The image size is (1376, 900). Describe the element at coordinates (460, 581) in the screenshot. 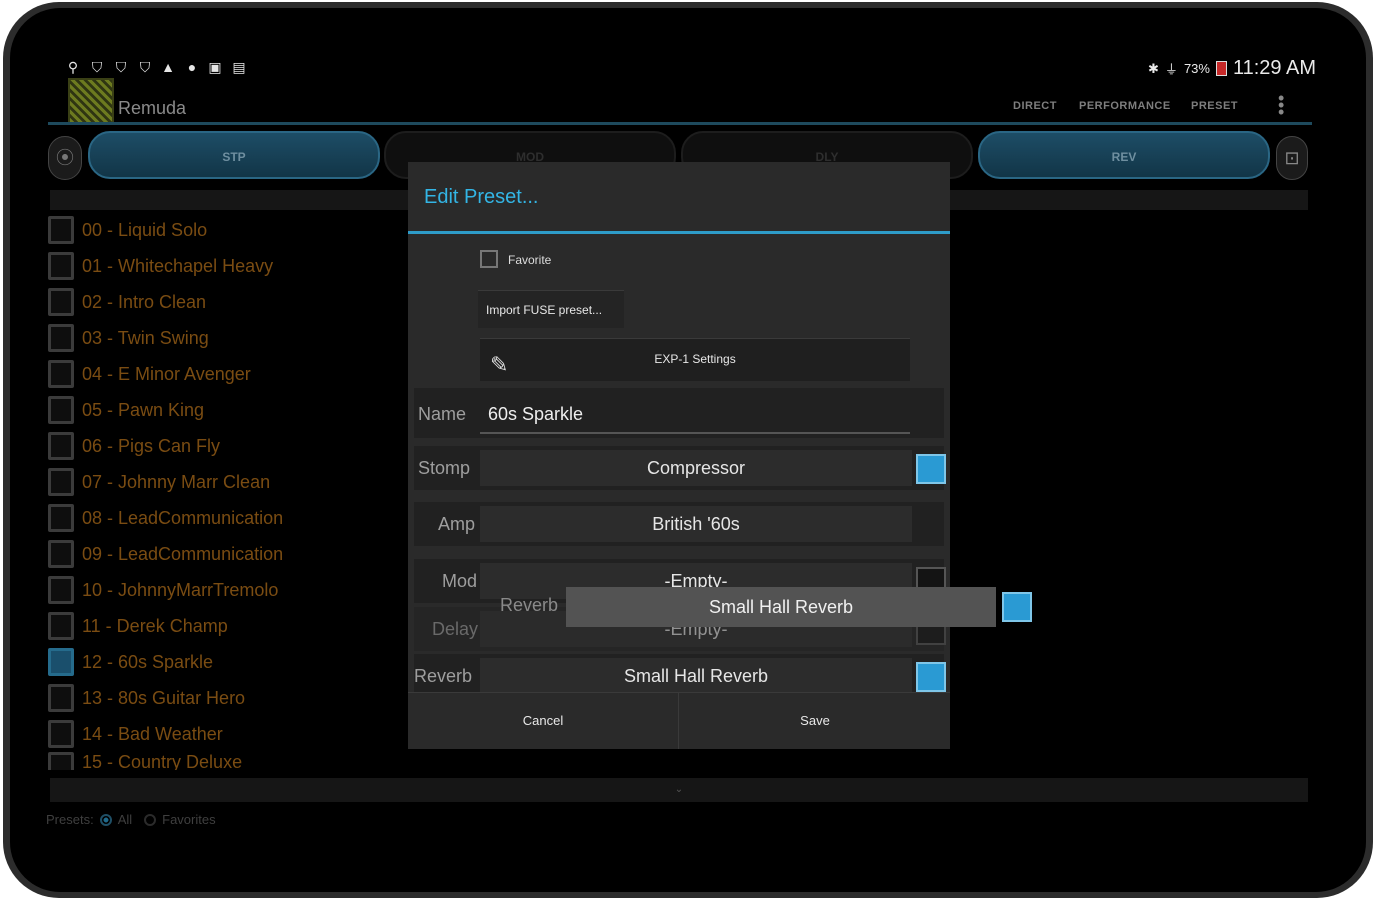

I see `mod-label: Mod` at that location.